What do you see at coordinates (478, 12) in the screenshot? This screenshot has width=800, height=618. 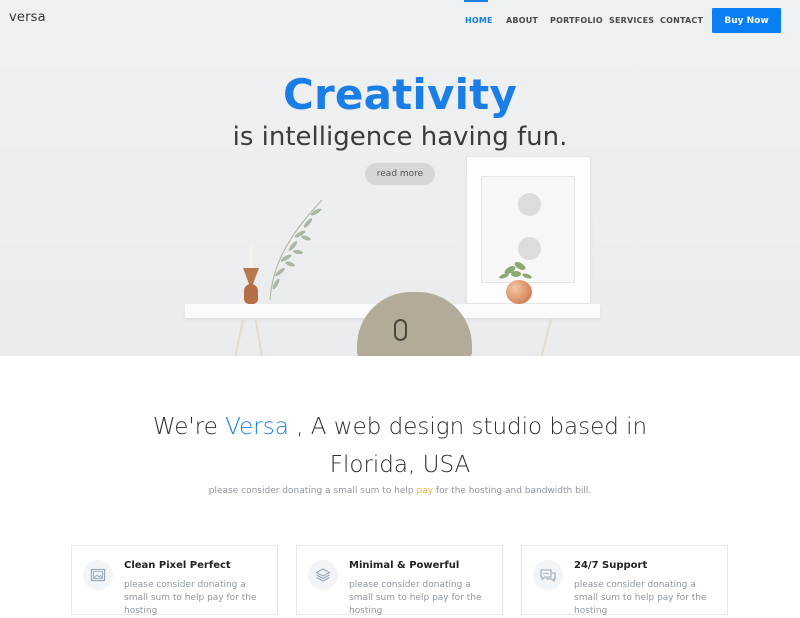 I see `nav-item-home: HOME` at bounding box center [478, 12].